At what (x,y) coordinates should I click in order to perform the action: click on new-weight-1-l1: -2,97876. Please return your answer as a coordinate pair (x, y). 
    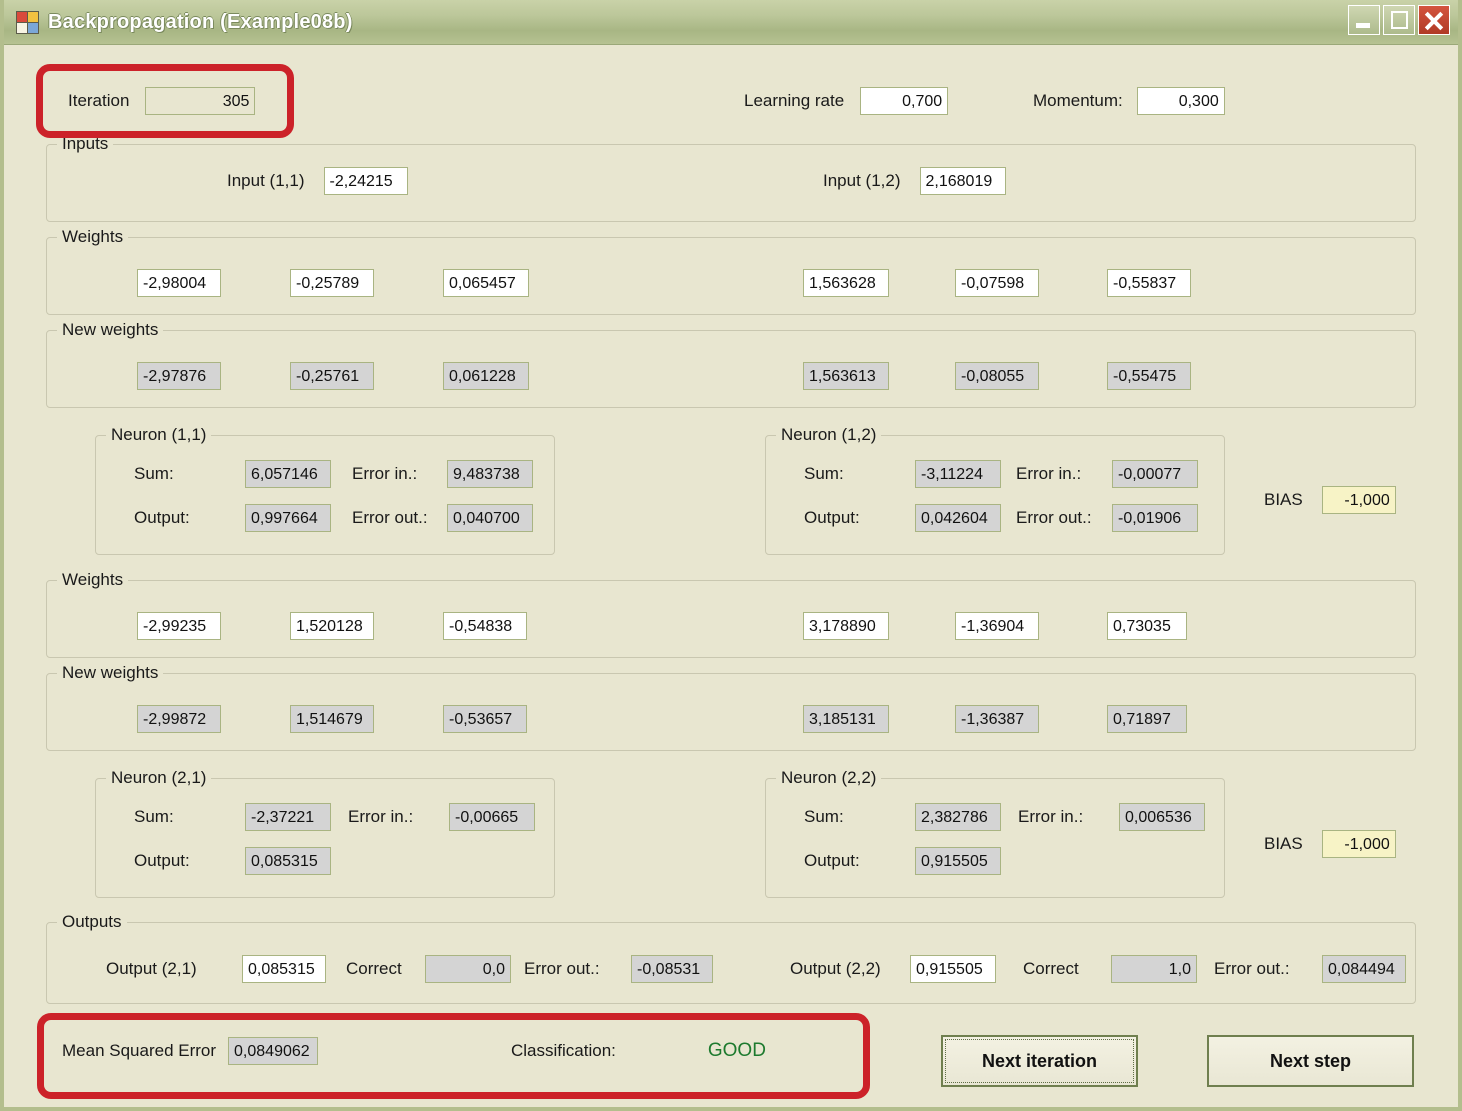
    Looking at the image, I should click on (179, 376).